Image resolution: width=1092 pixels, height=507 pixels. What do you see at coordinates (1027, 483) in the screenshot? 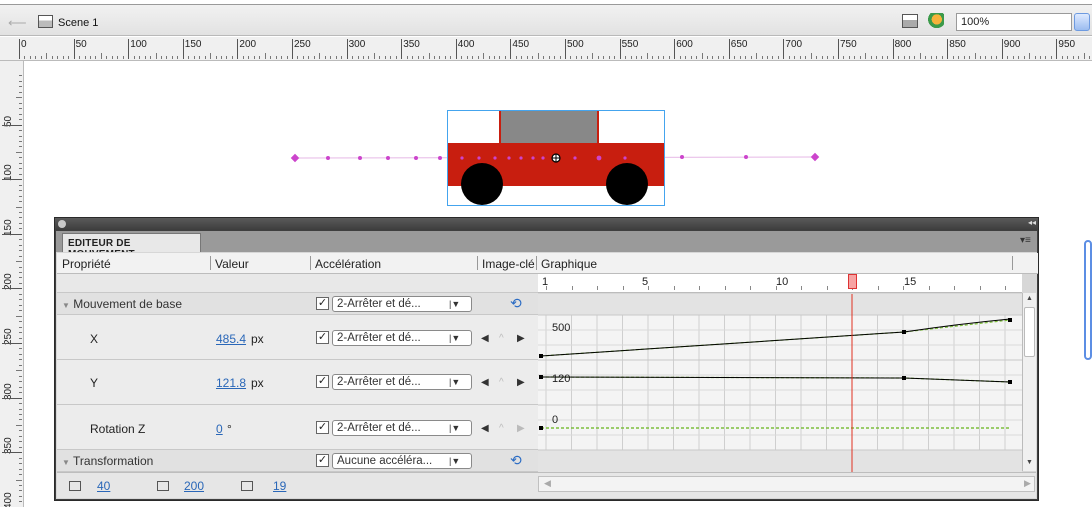
I see `scroll-right-icon: ▶` at bounding box center [1027, 483].